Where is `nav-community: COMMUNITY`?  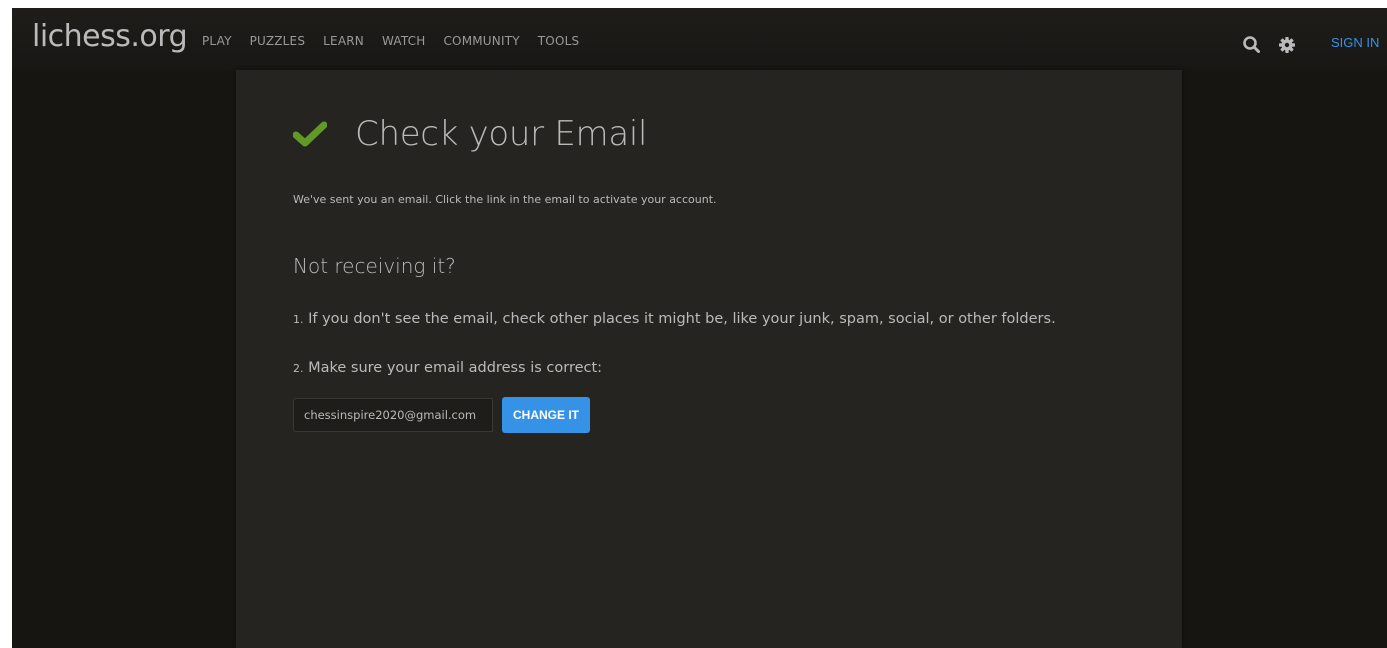
nav-community: COMMUNITY is located at coordinates (481, 41).